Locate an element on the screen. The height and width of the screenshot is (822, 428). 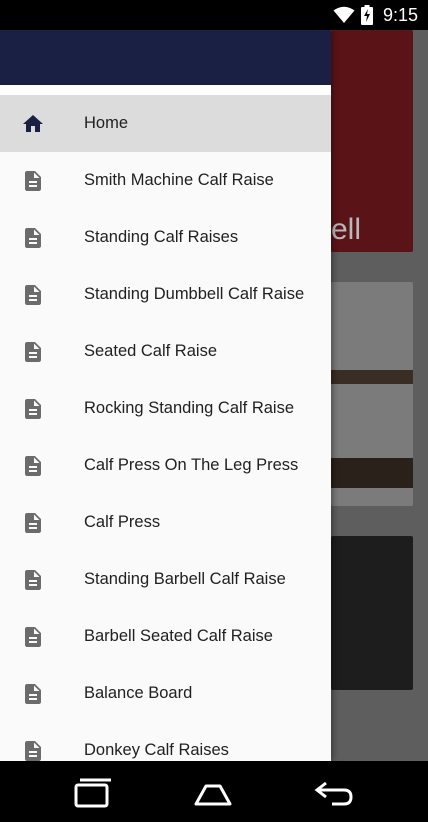
drawer-header is located at coordinates (165, 57).